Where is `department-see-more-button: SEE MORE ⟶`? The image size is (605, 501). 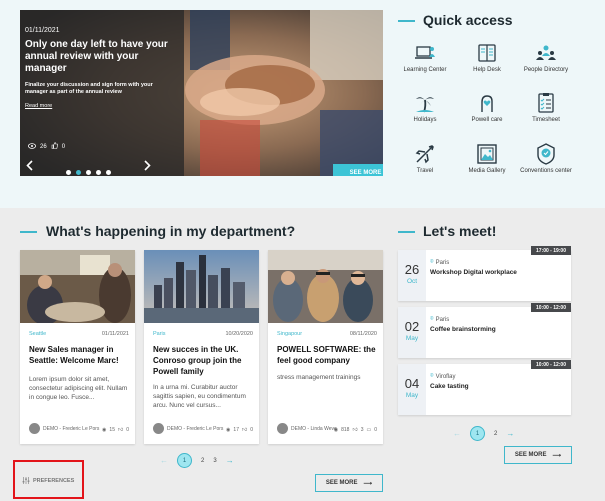 department-see-more-button: SEE MORE ⟶ is located at coordinates (349, 483).